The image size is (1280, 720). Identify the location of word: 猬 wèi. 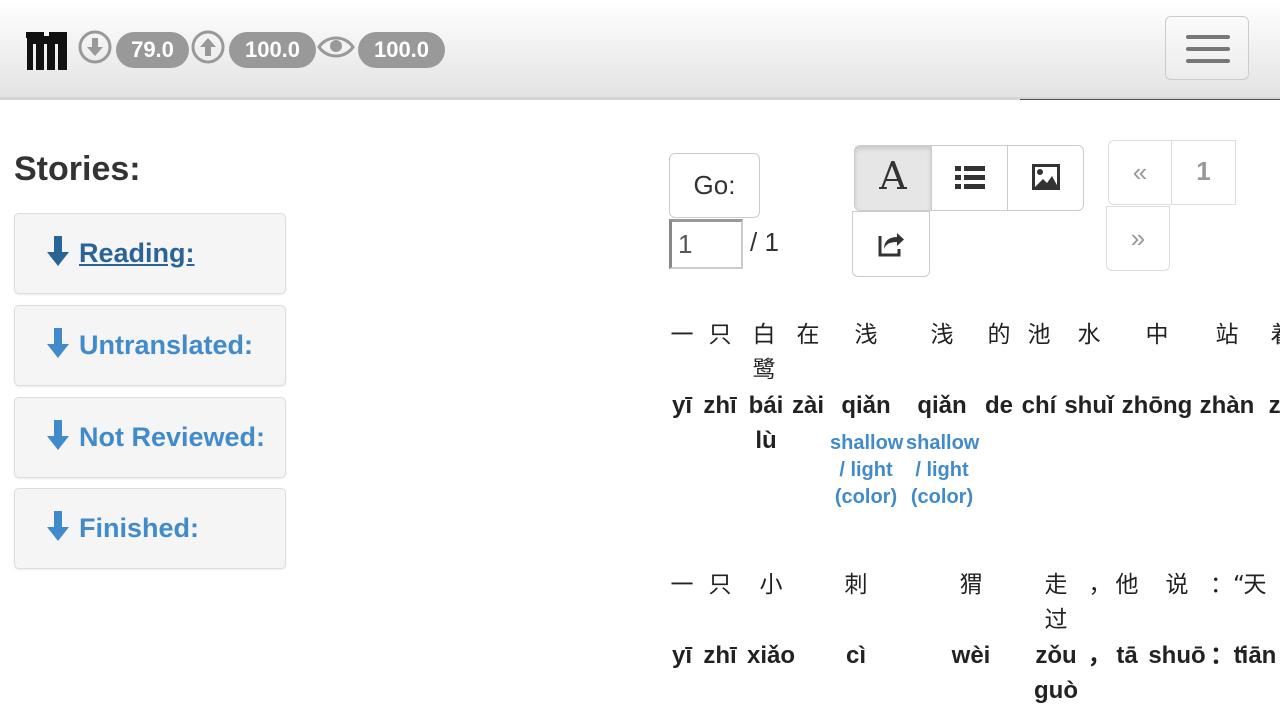
(971, 620).